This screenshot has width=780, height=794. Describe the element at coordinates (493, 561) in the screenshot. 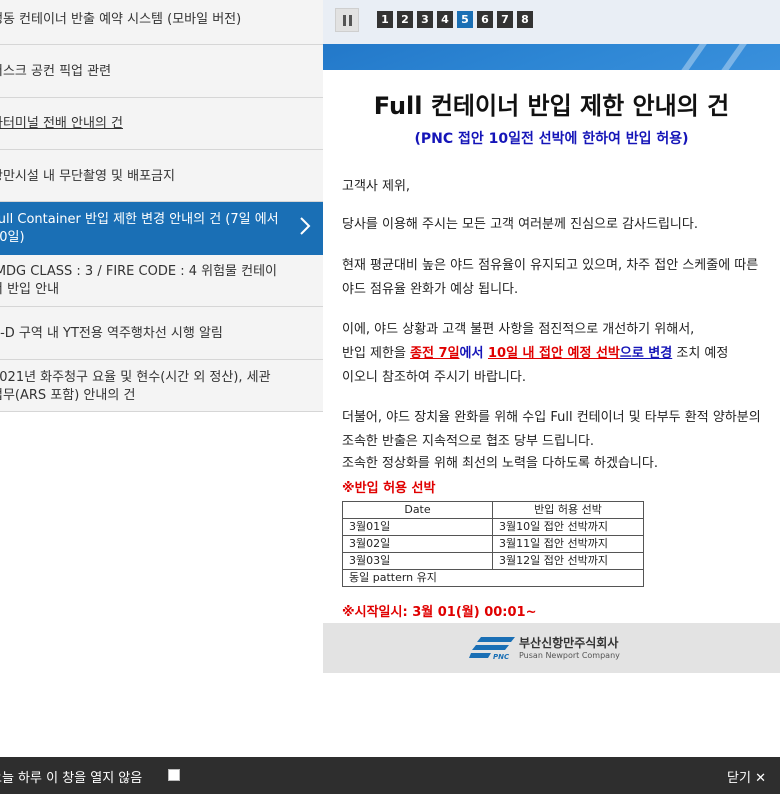

I see `table-row: 3월03일 3월12일 접안 선박까지` at that location.